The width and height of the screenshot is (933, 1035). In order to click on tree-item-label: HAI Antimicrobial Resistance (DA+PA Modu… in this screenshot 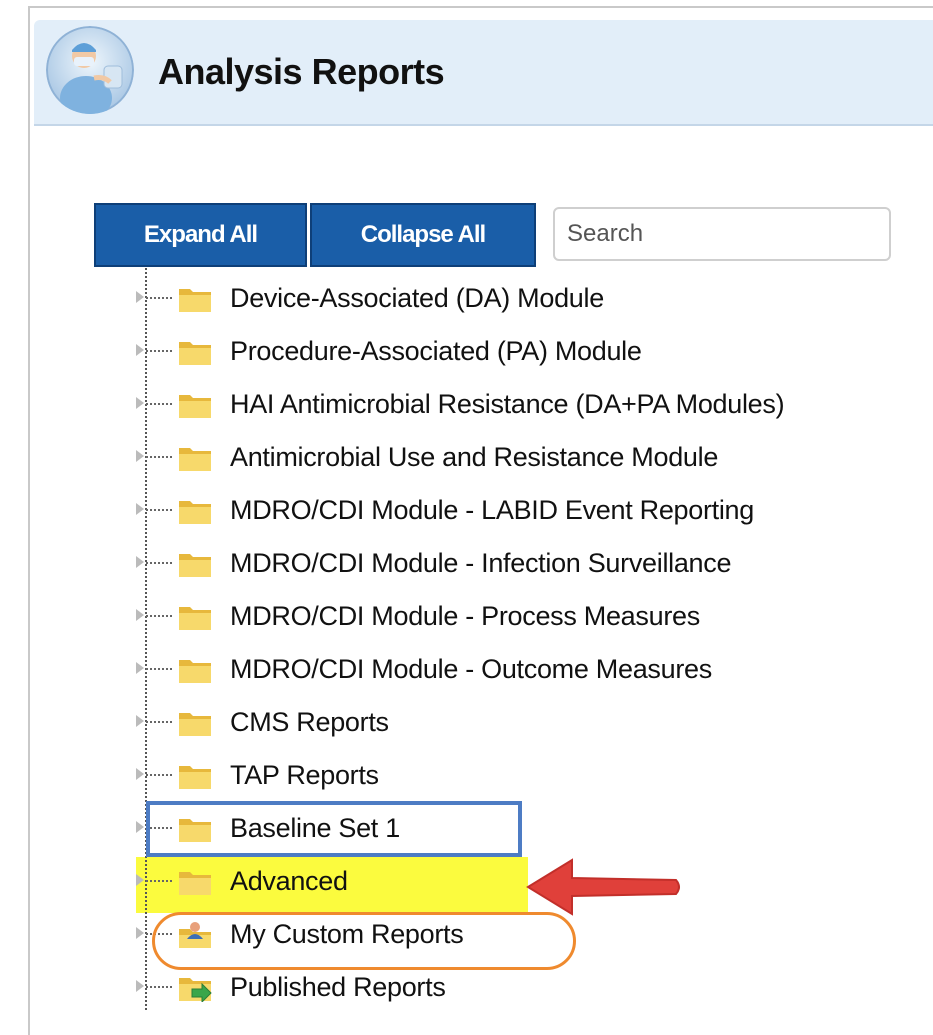, I will do `click(507, 404)`.